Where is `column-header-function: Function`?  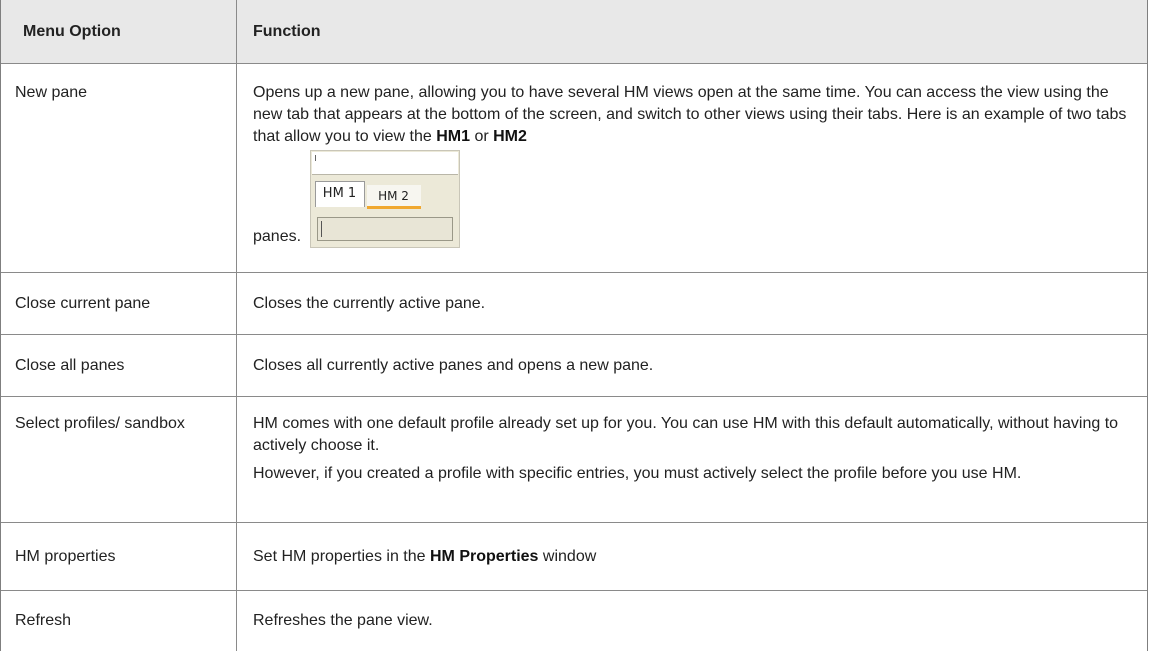
column-header-function: Function is located at coordinates (287, 31).